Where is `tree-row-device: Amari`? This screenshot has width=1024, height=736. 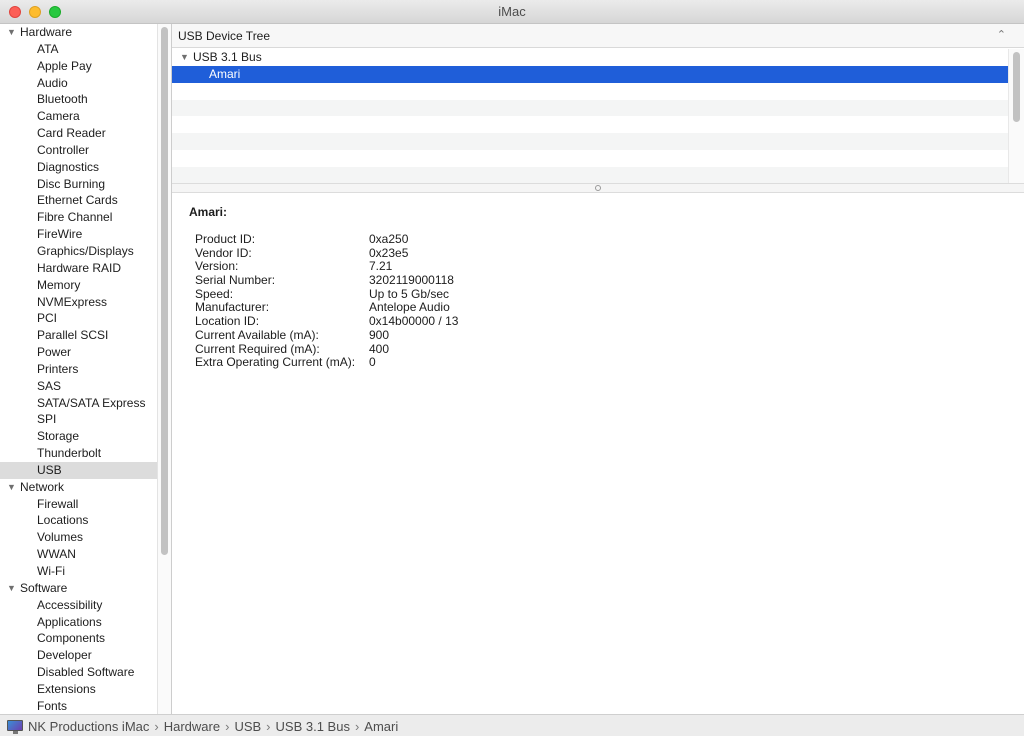 tree-row-device: Amari is located at coordinates (590, 74).